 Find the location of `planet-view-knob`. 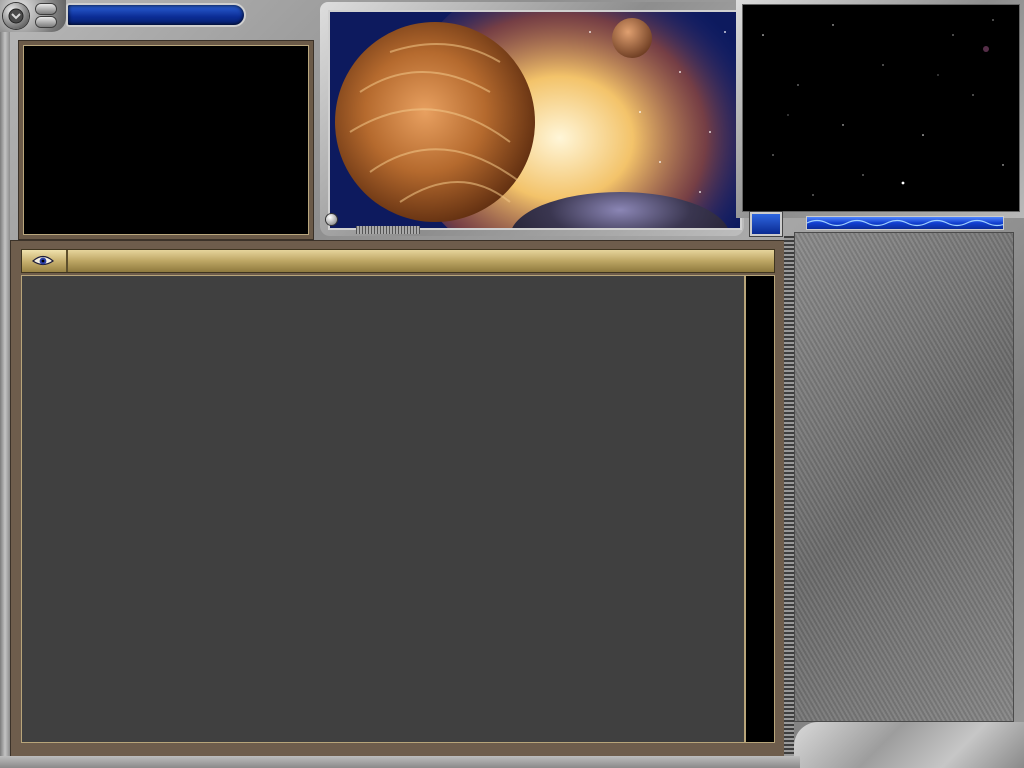

planet-view-knob is located at coordinates (331, 219).